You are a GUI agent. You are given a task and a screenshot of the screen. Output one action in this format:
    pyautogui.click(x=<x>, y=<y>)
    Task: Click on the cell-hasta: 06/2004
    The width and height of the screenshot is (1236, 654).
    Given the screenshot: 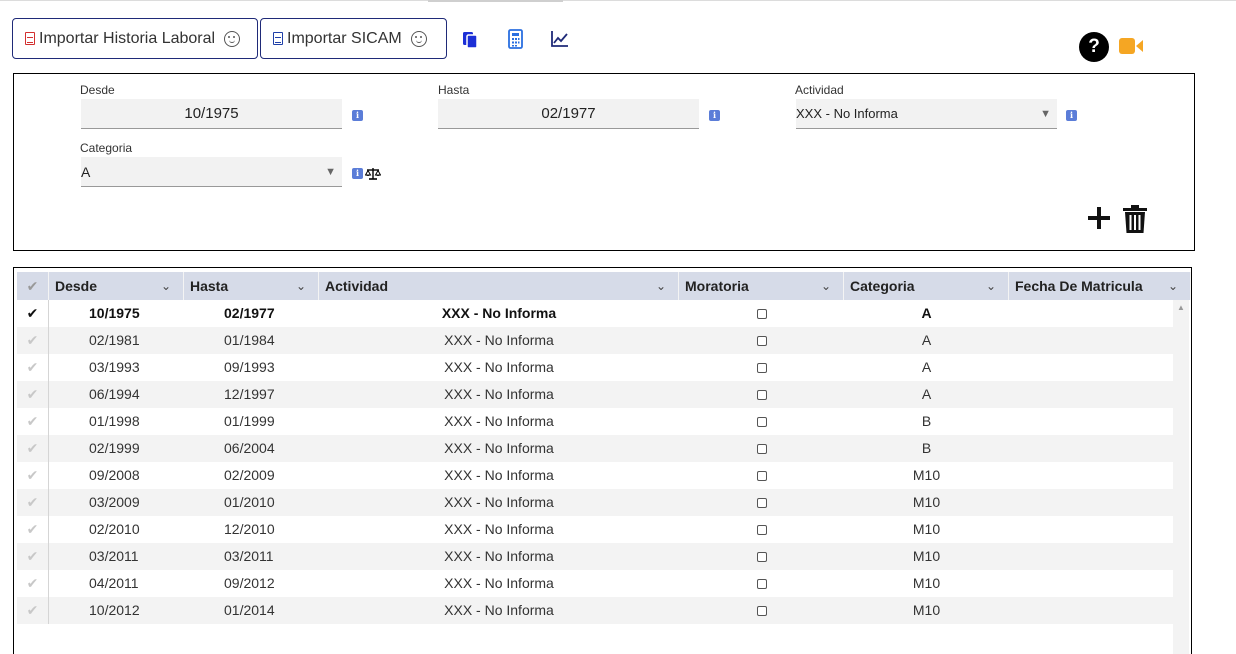 What is the action you would take?
    pyautogui.click(x=249, y=448)
    